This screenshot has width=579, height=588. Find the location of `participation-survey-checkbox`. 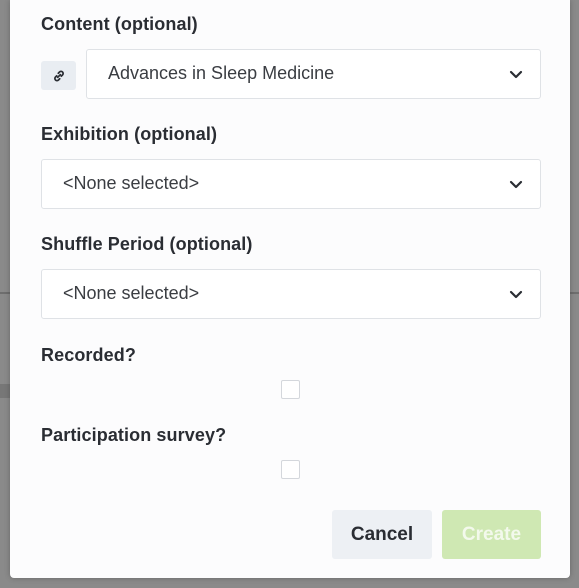

participation-survey-checkbox is located at coordinates (290, 469).